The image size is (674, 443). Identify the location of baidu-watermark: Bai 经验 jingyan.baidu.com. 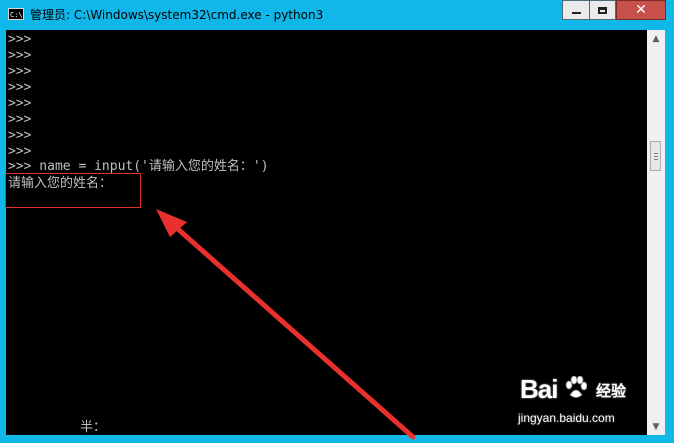
(575, 402).